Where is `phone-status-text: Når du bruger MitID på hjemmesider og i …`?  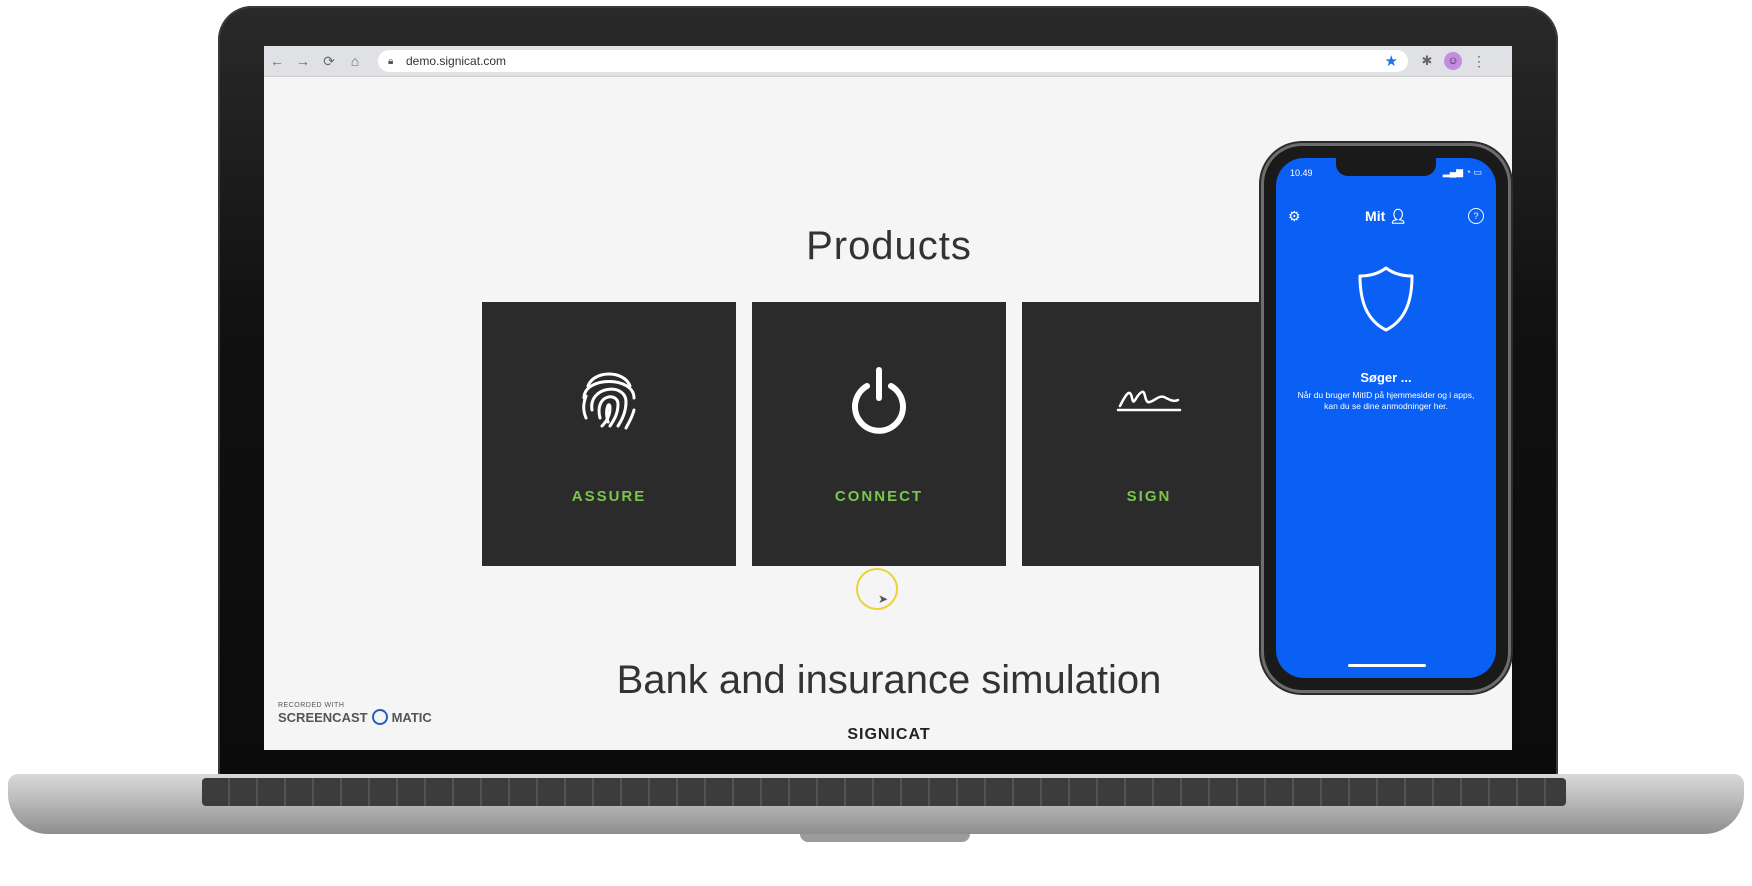
phone-status-text: Når du bruger MitID på hjemmesider og i … is located at coordinates (1386, 400).